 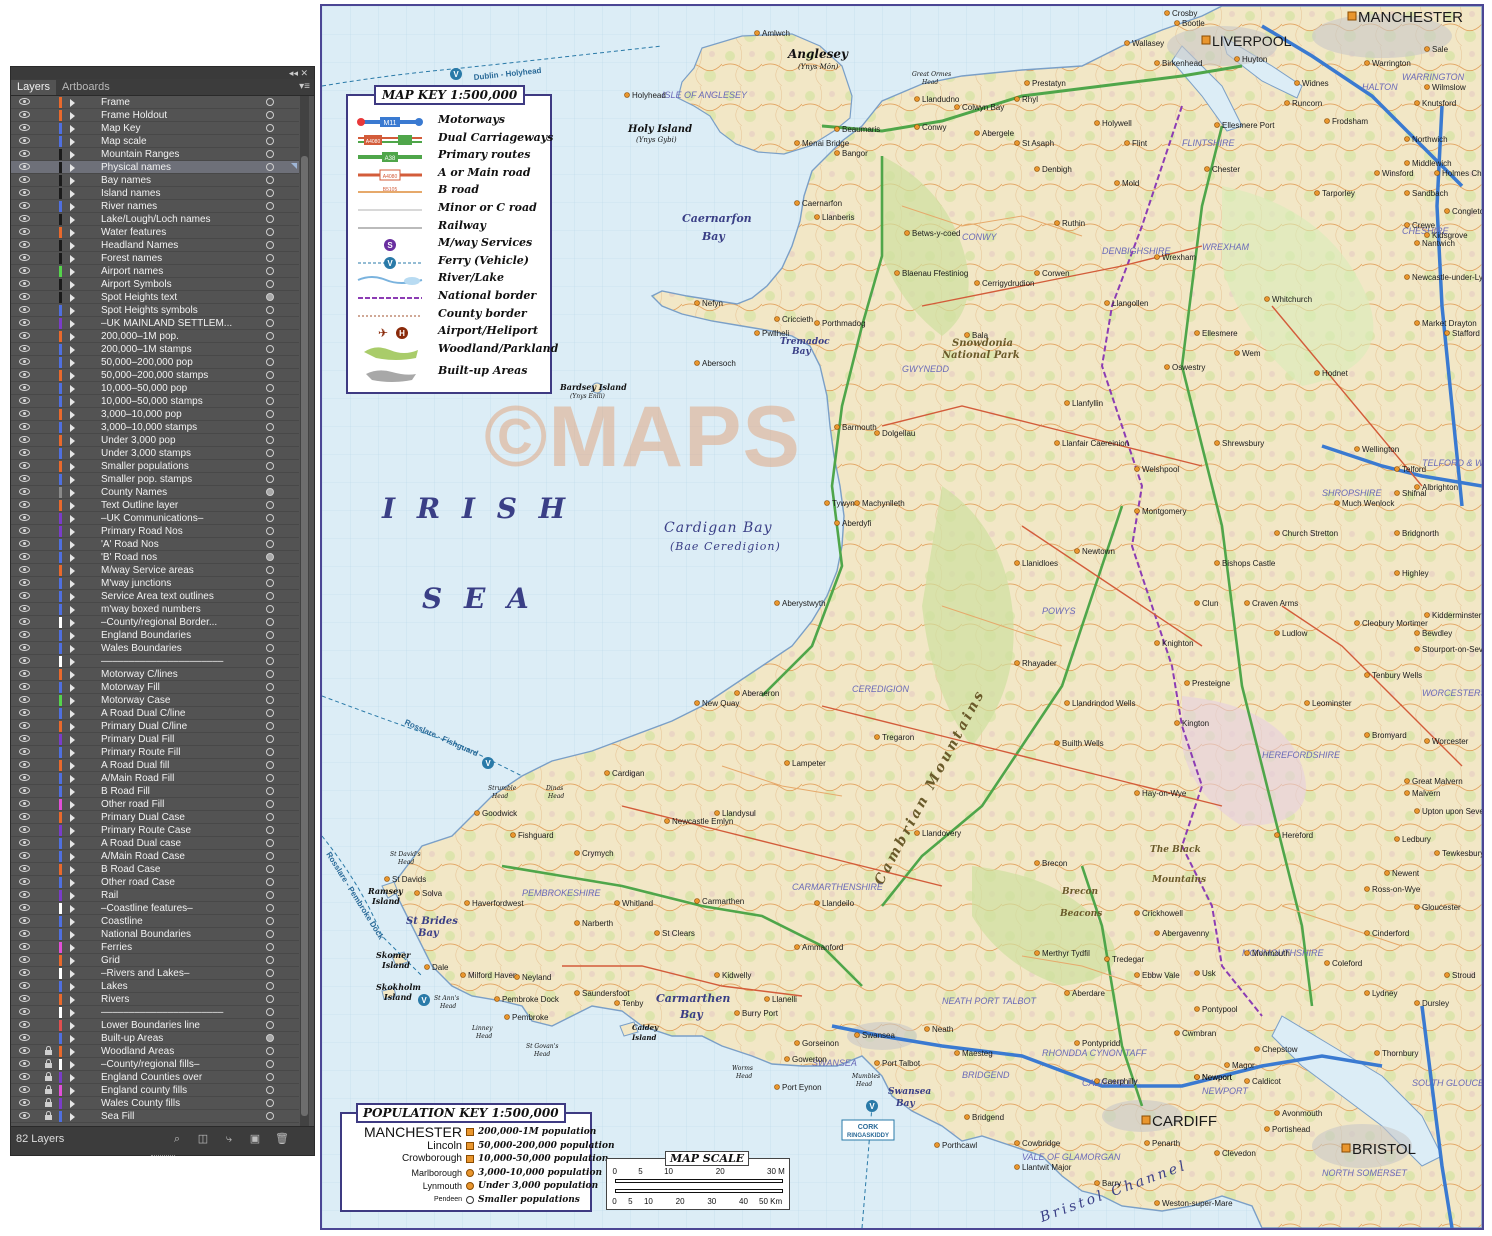 I want to click on layer-row: Motorway C/lines, so click(x=155, y=674).